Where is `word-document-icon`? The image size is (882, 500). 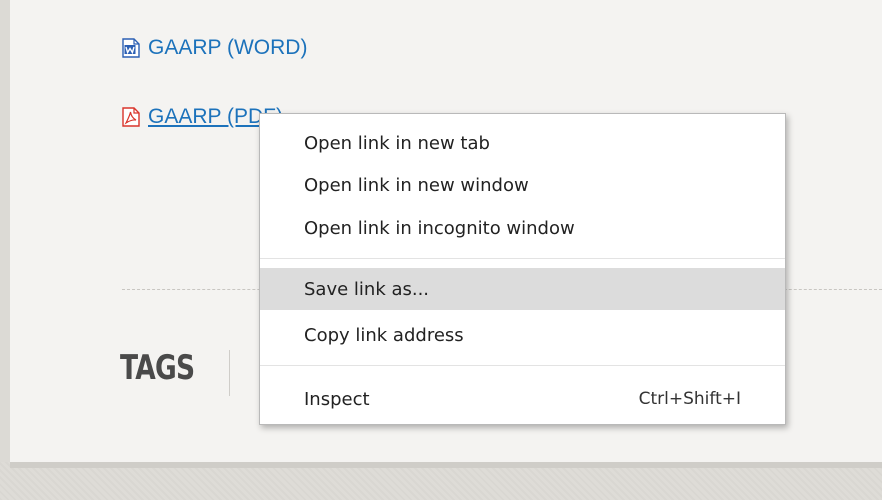
word-document-icon is located at coordinates (131, 48).